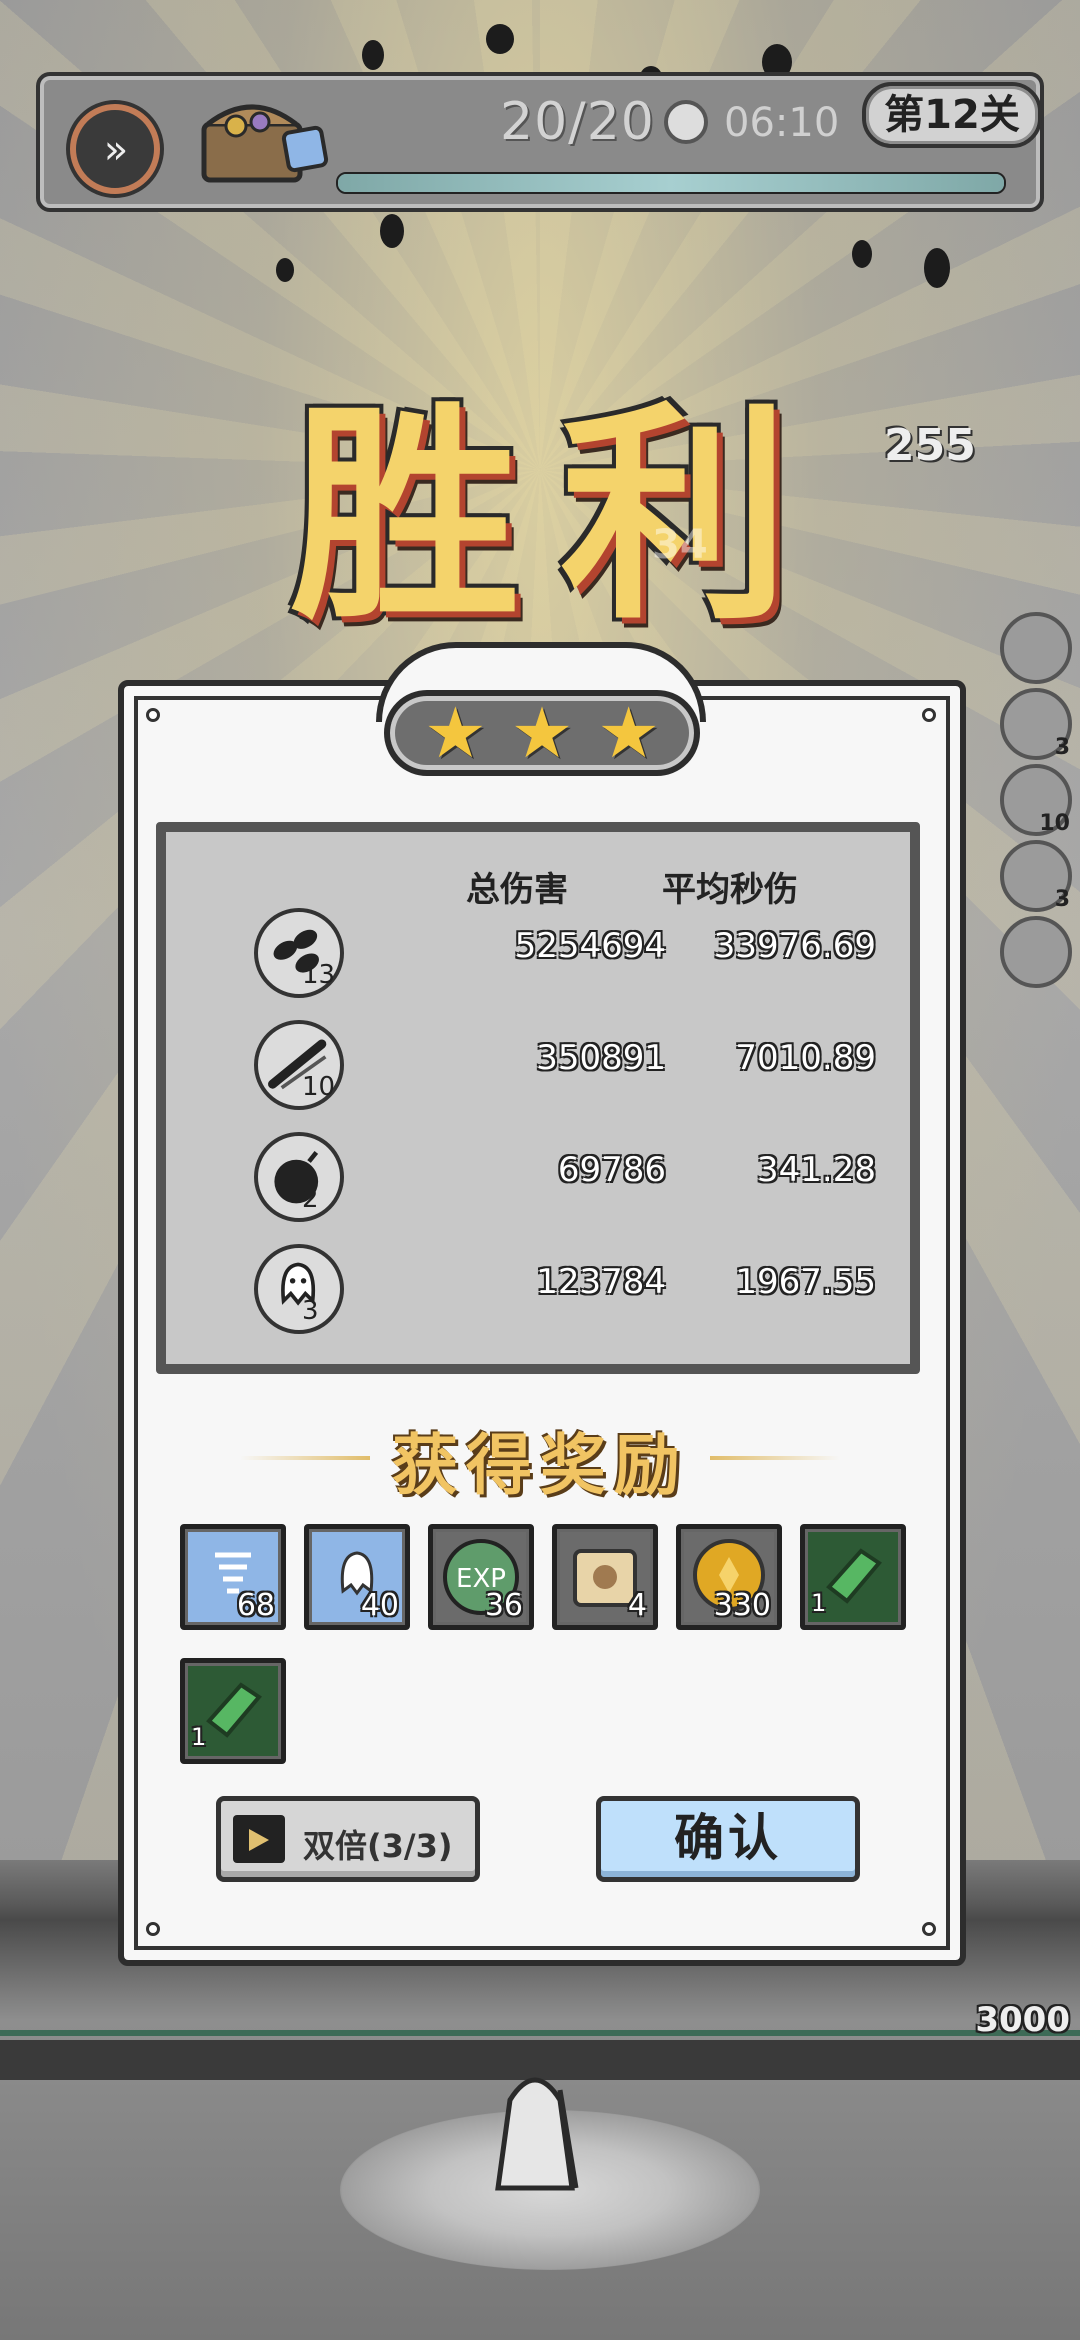 The width and height of the screenshot is (1080, 2340). I want to click on side-skill-slot-empty, so click(1036, 952).